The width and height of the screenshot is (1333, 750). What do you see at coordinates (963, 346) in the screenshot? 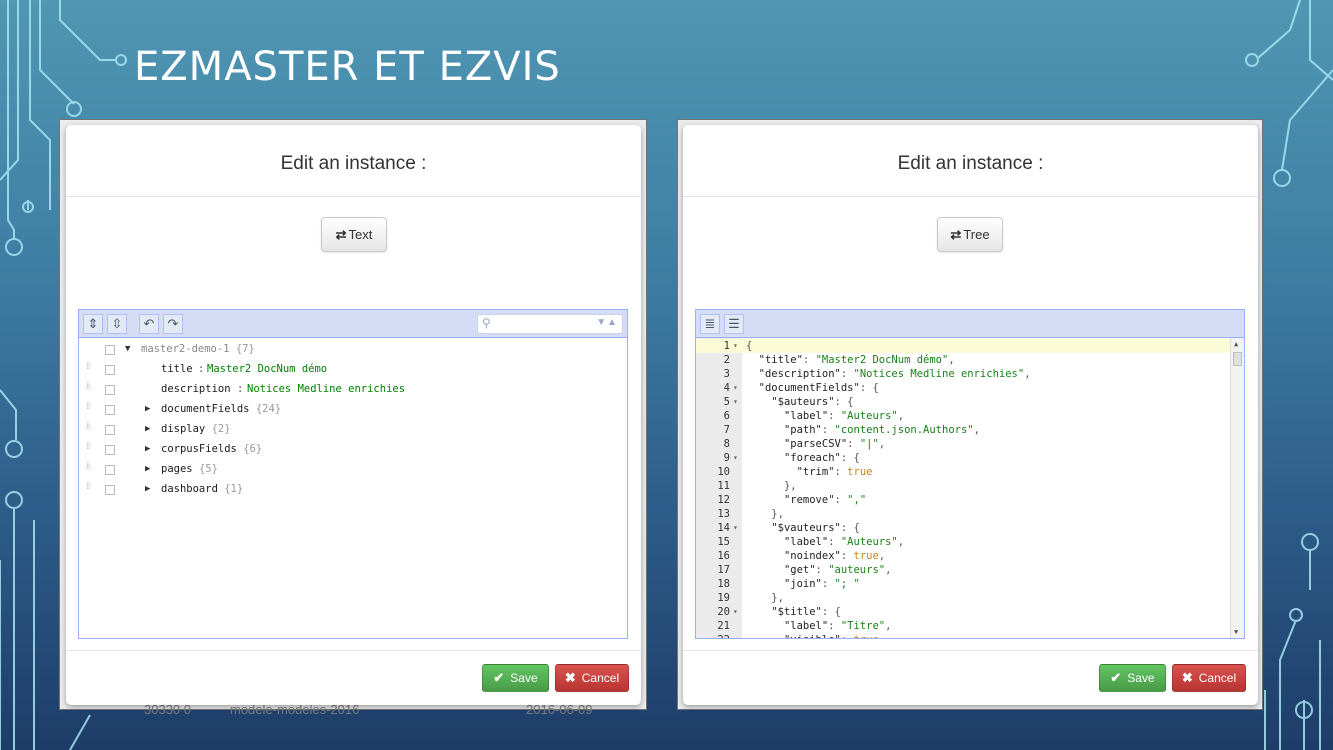
I see `code-line: 1 ▾ {` at bounding box center [963, 346].